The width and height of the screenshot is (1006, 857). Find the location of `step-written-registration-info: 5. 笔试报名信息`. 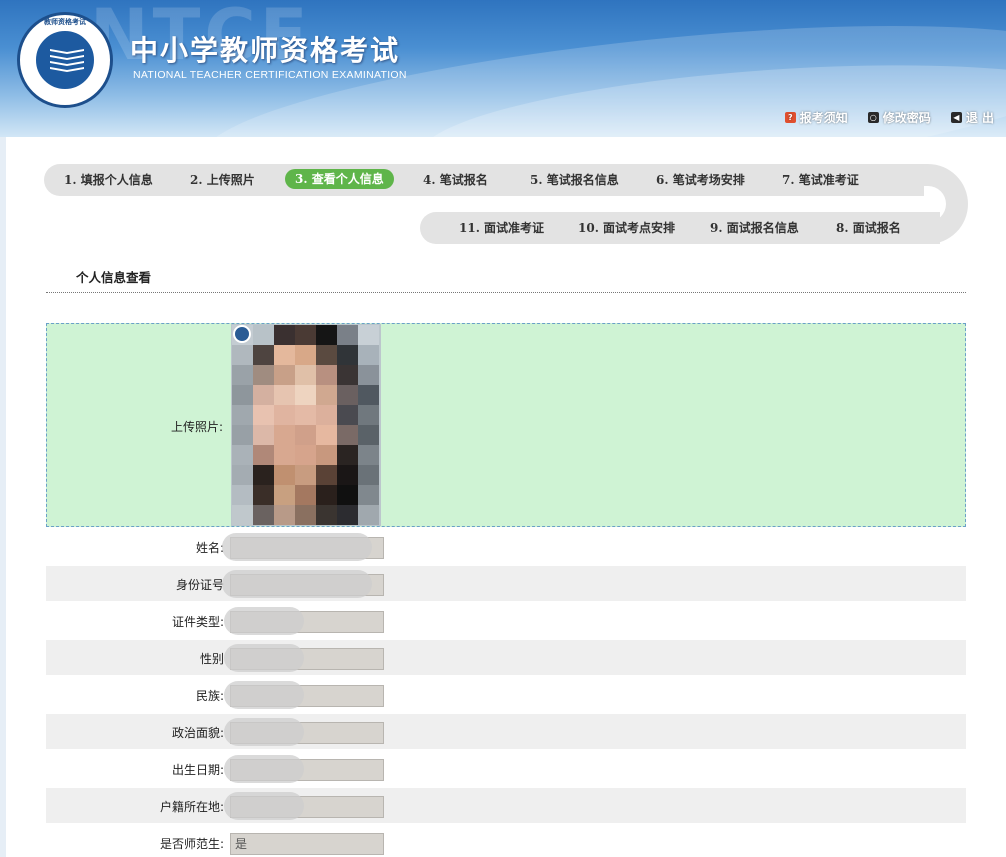

step-written-registration-info: 5. 笔试报名信息 is located at coordinates (574, 180).